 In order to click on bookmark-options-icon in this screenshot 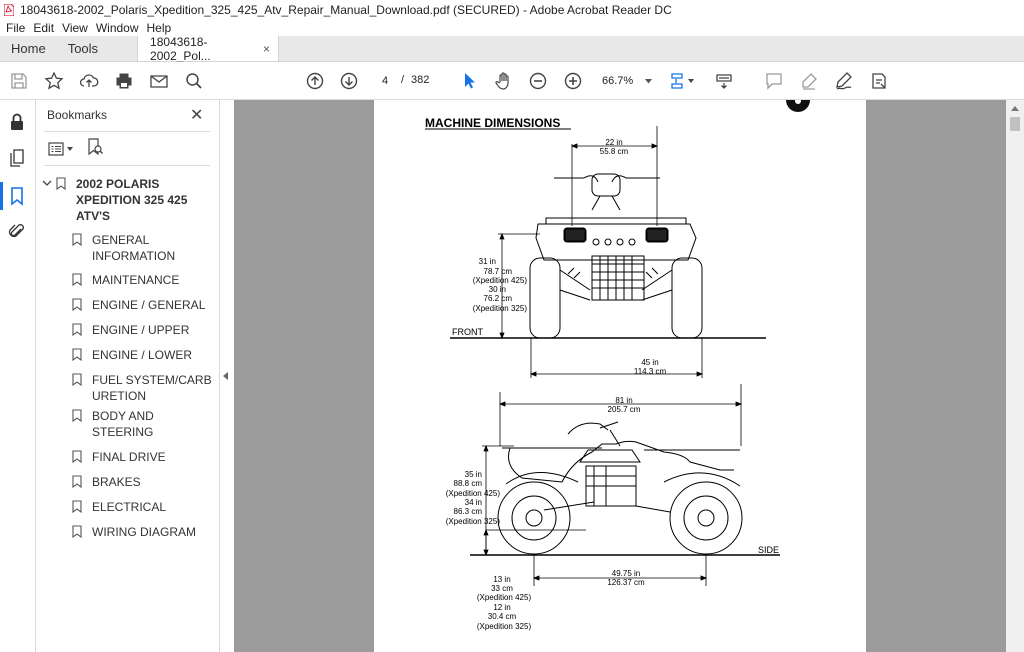, I will do `click(60, 148)`.